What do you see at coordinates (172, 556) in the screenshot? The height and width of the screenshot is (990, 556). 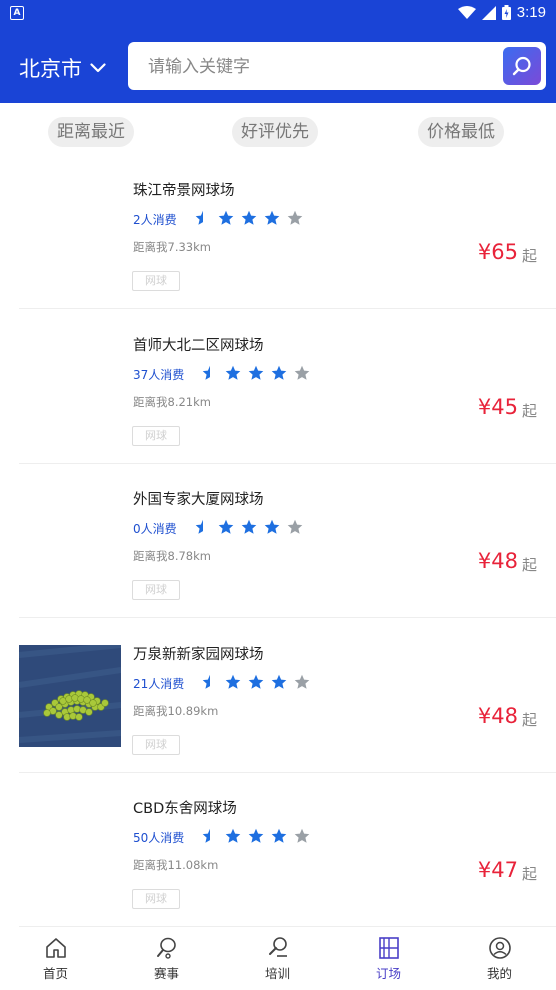 I see `venue-distance: 距离我8.78km` at bounding box center [172, 556].